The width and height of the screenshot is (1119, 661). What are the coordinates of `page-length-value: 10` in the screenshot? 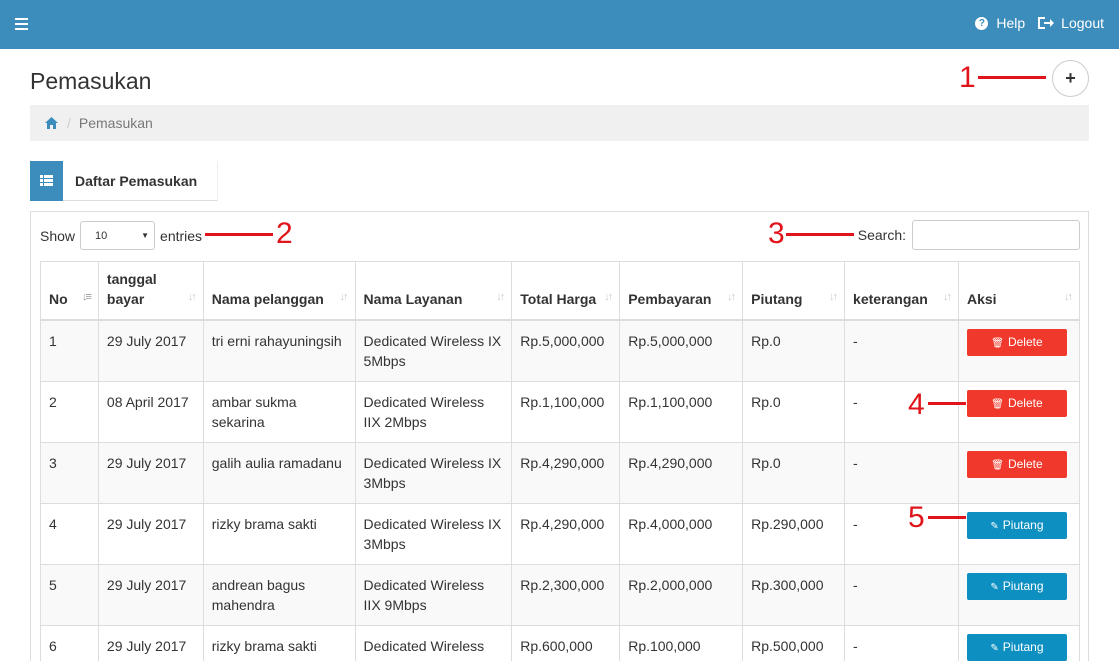 It's located at (101, 236).